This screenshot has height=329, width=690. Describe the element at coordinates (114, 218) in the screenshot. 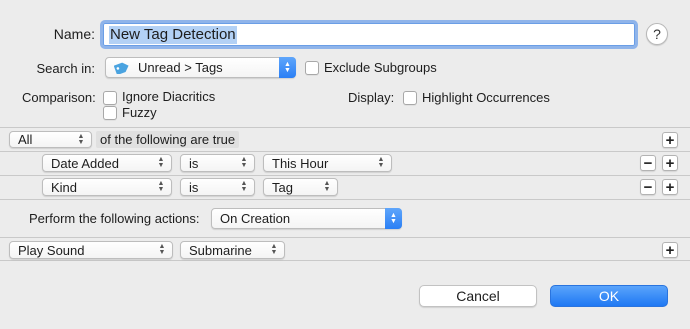

I see `perform-actions-label: Perform the following actions:` at that location.